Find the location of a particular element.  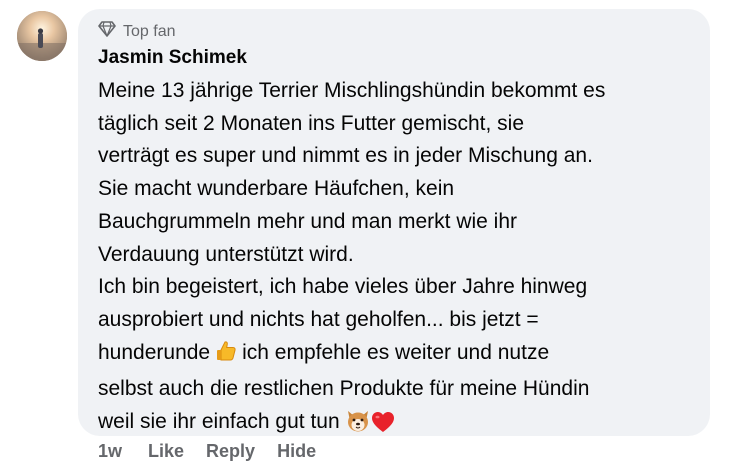

badge-label: Top fan is located at coordinates (149, 31).